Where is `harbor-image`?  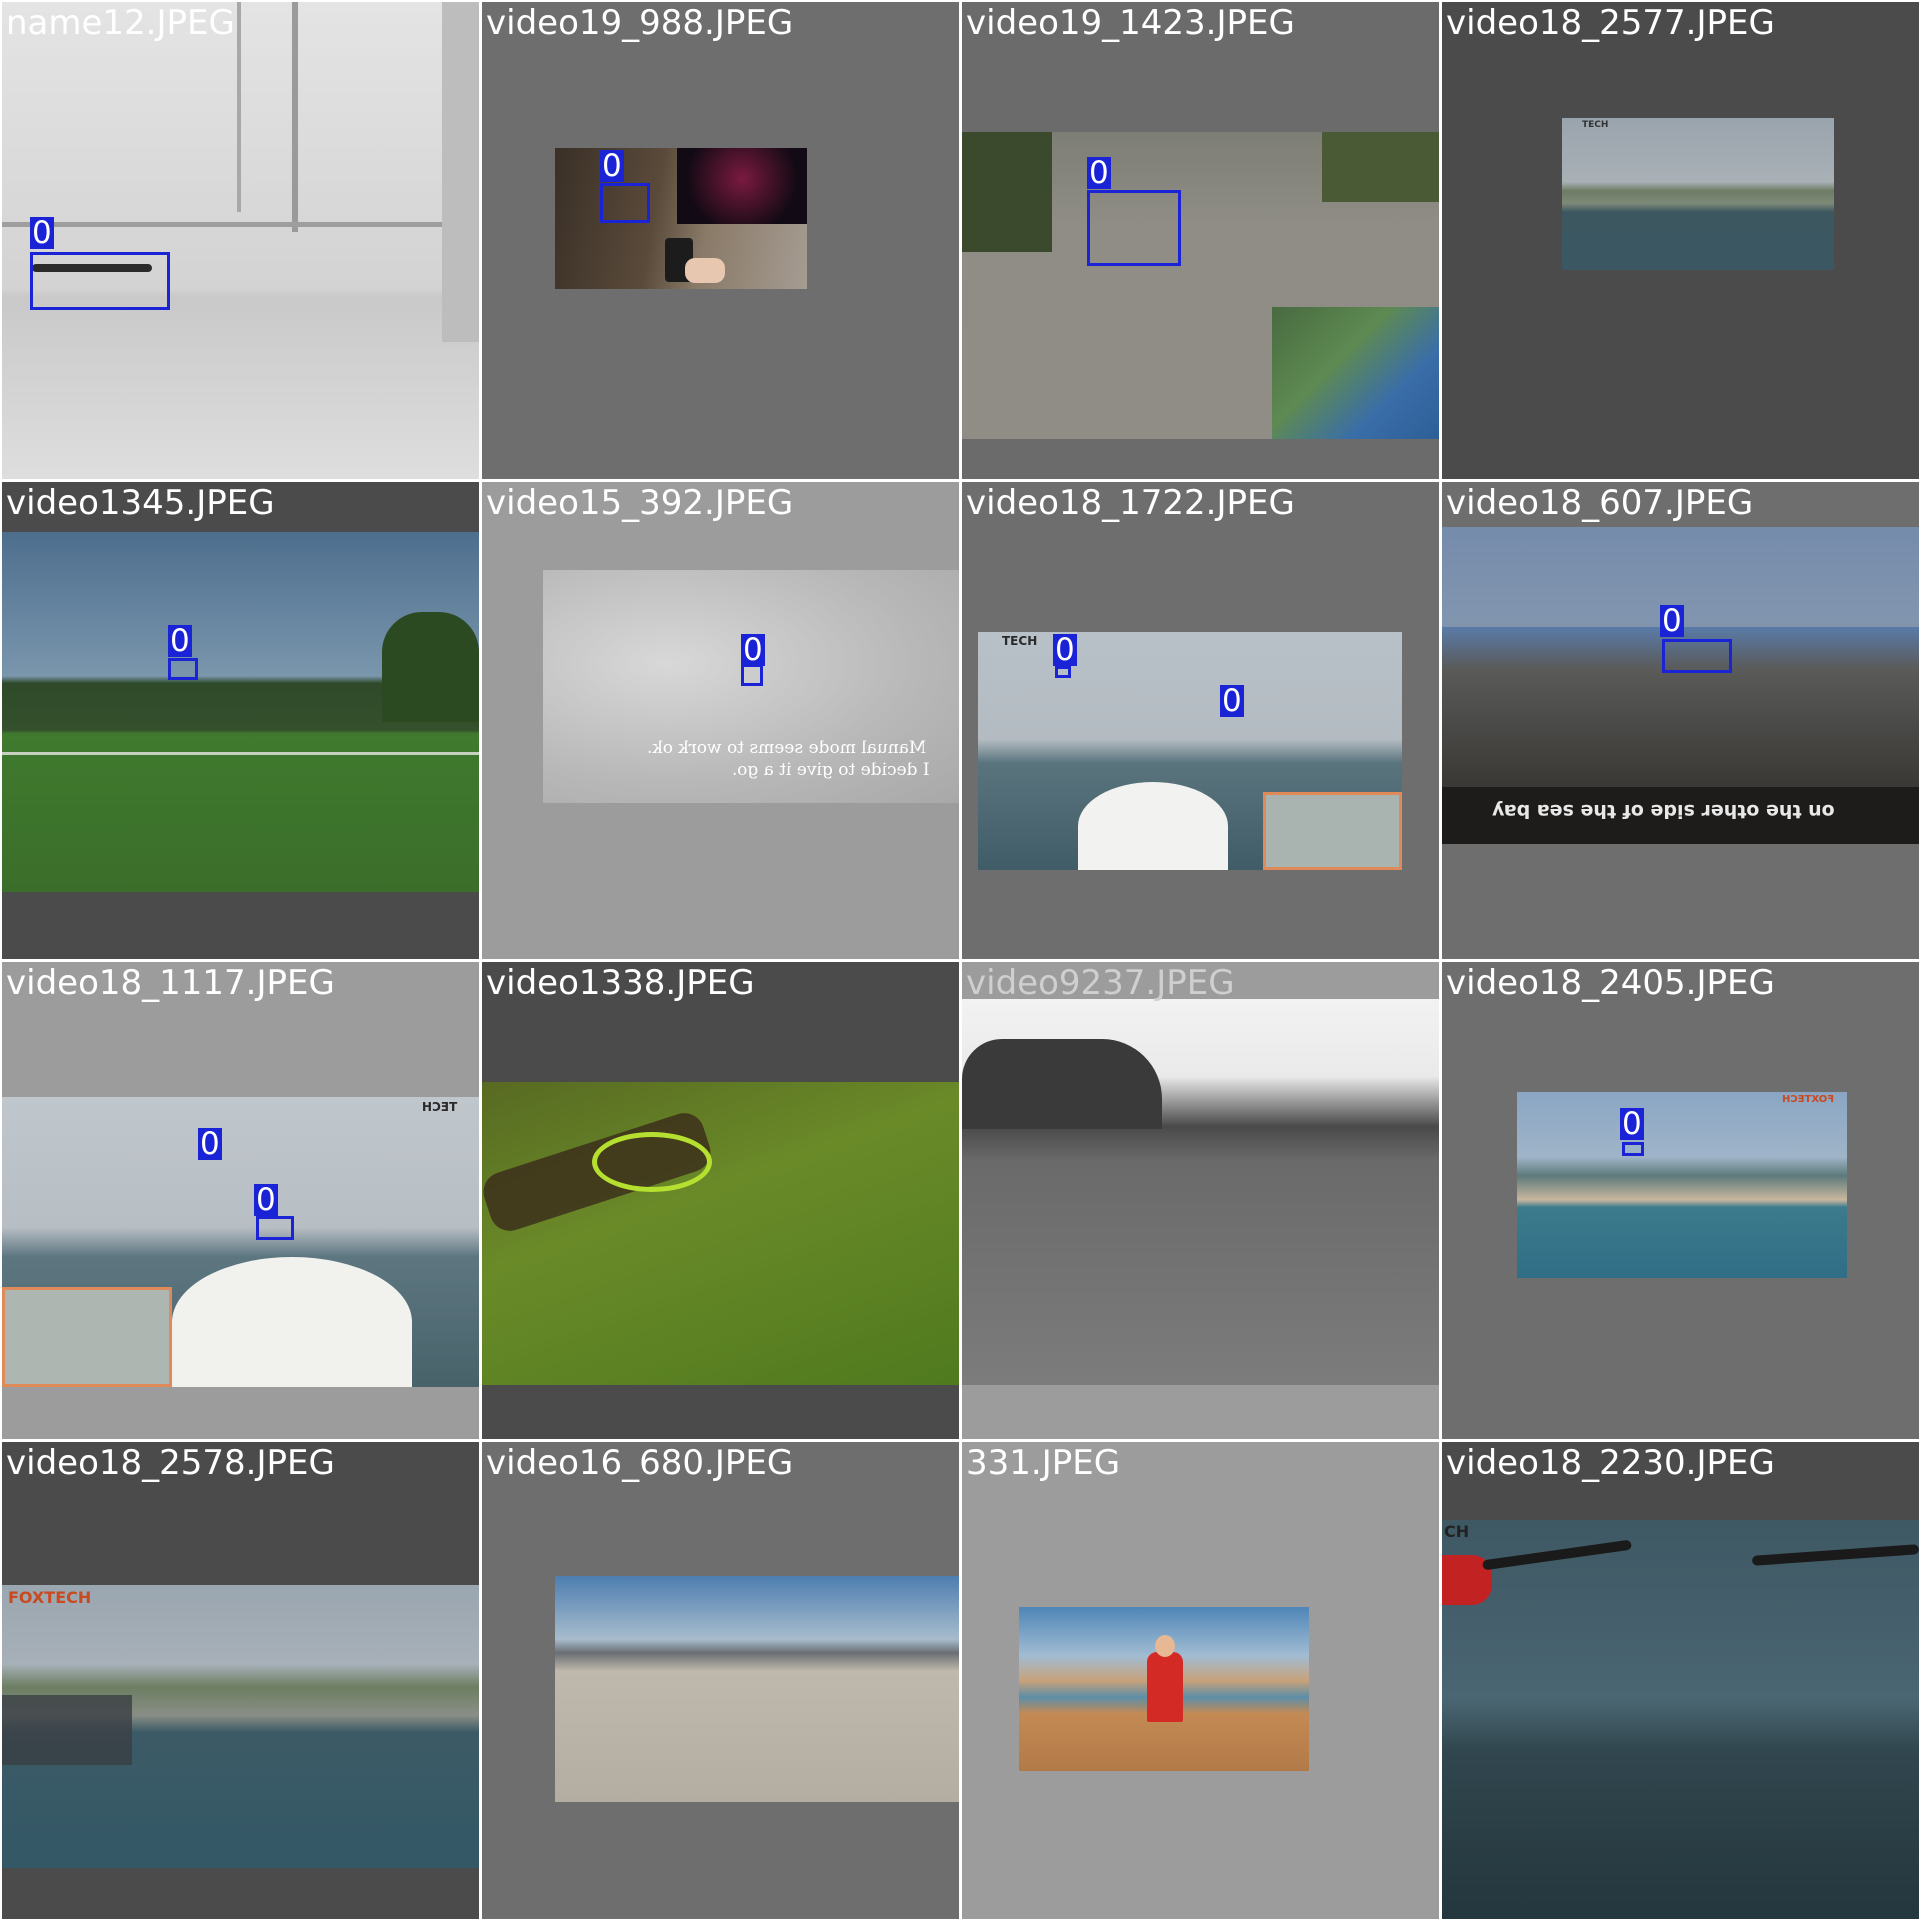
harbor-image is located at coordinates (1698, 194).